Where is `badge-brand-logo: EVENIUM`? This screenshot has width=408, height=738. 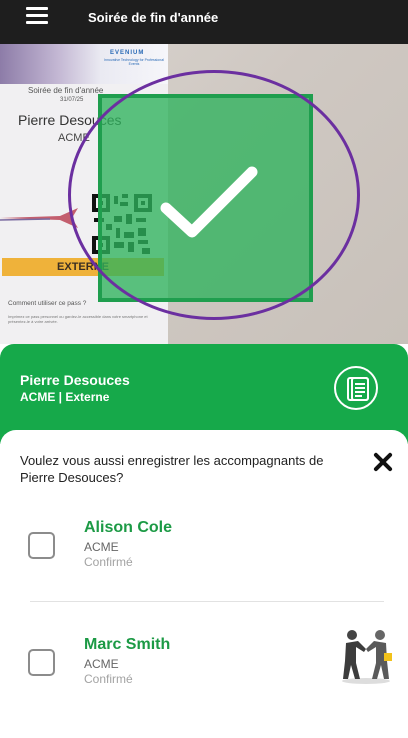
badge-brand-logo: EVENIUM is located at coordinates (127, 53).